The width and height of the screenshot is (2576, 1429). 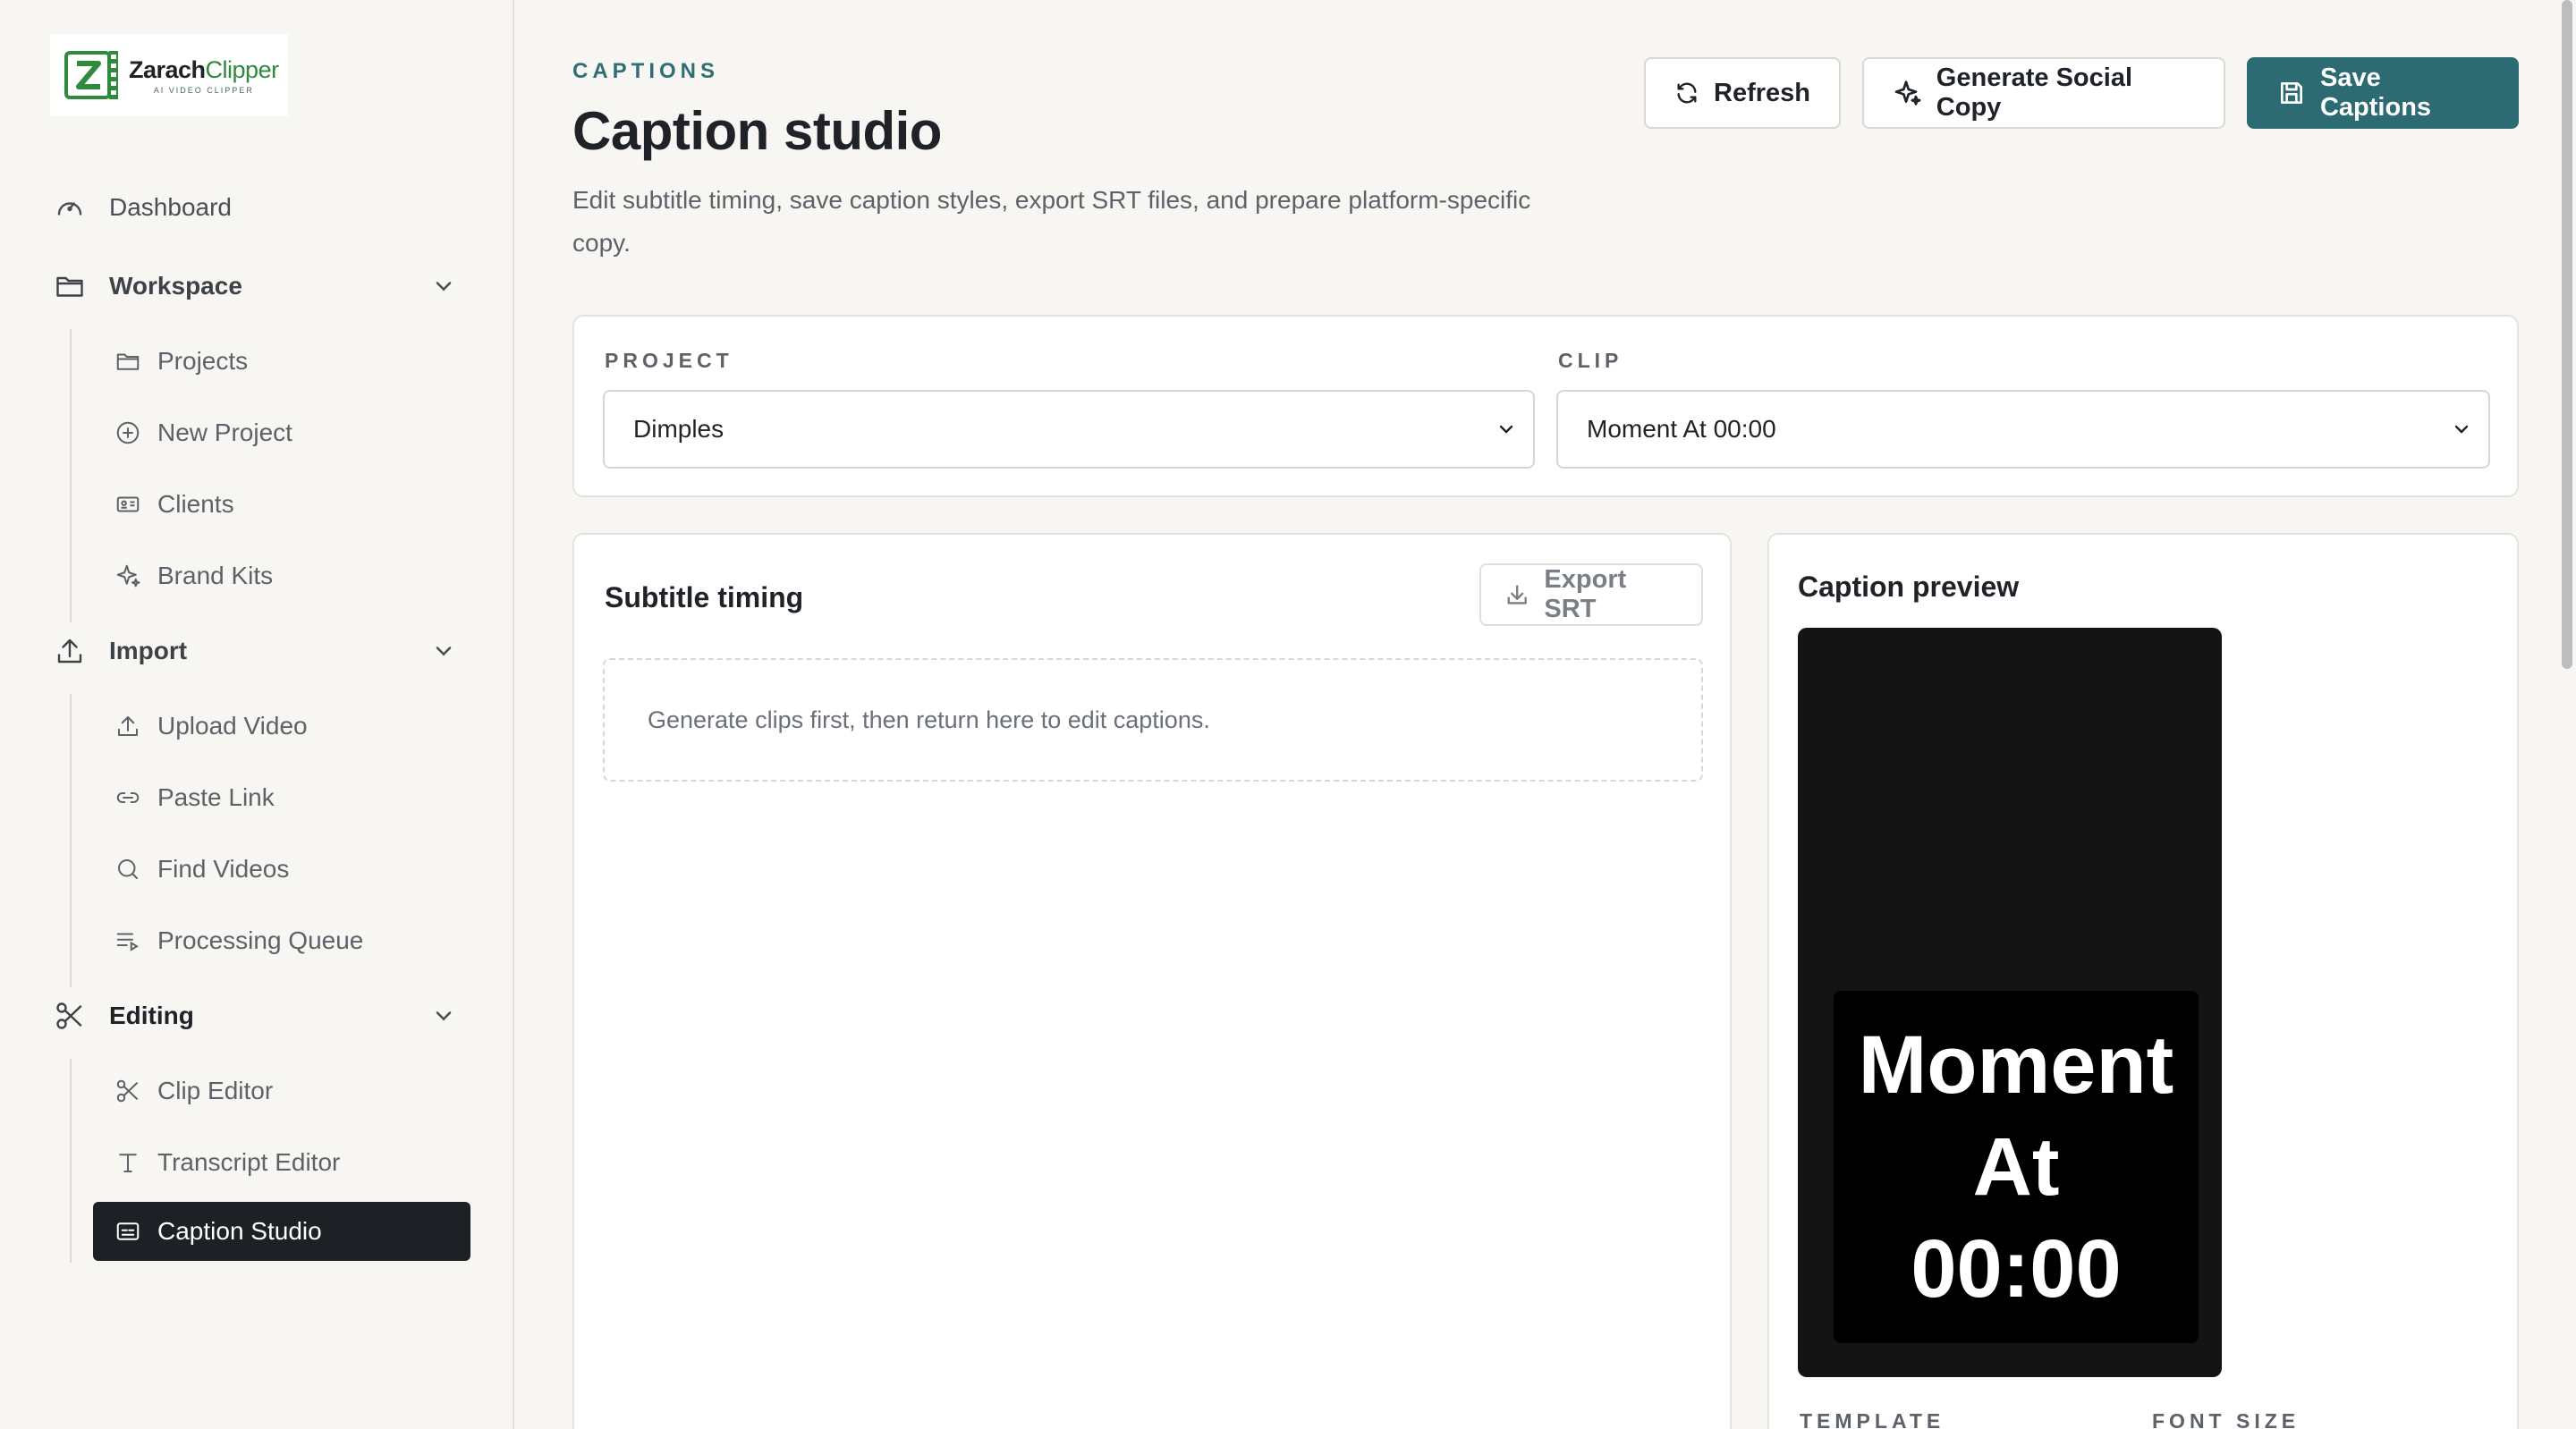 What do you see at coordinates (203, 361) in the screenshot?
I see `sidebar-item-label: Projects` at bounding box center [203, 361].